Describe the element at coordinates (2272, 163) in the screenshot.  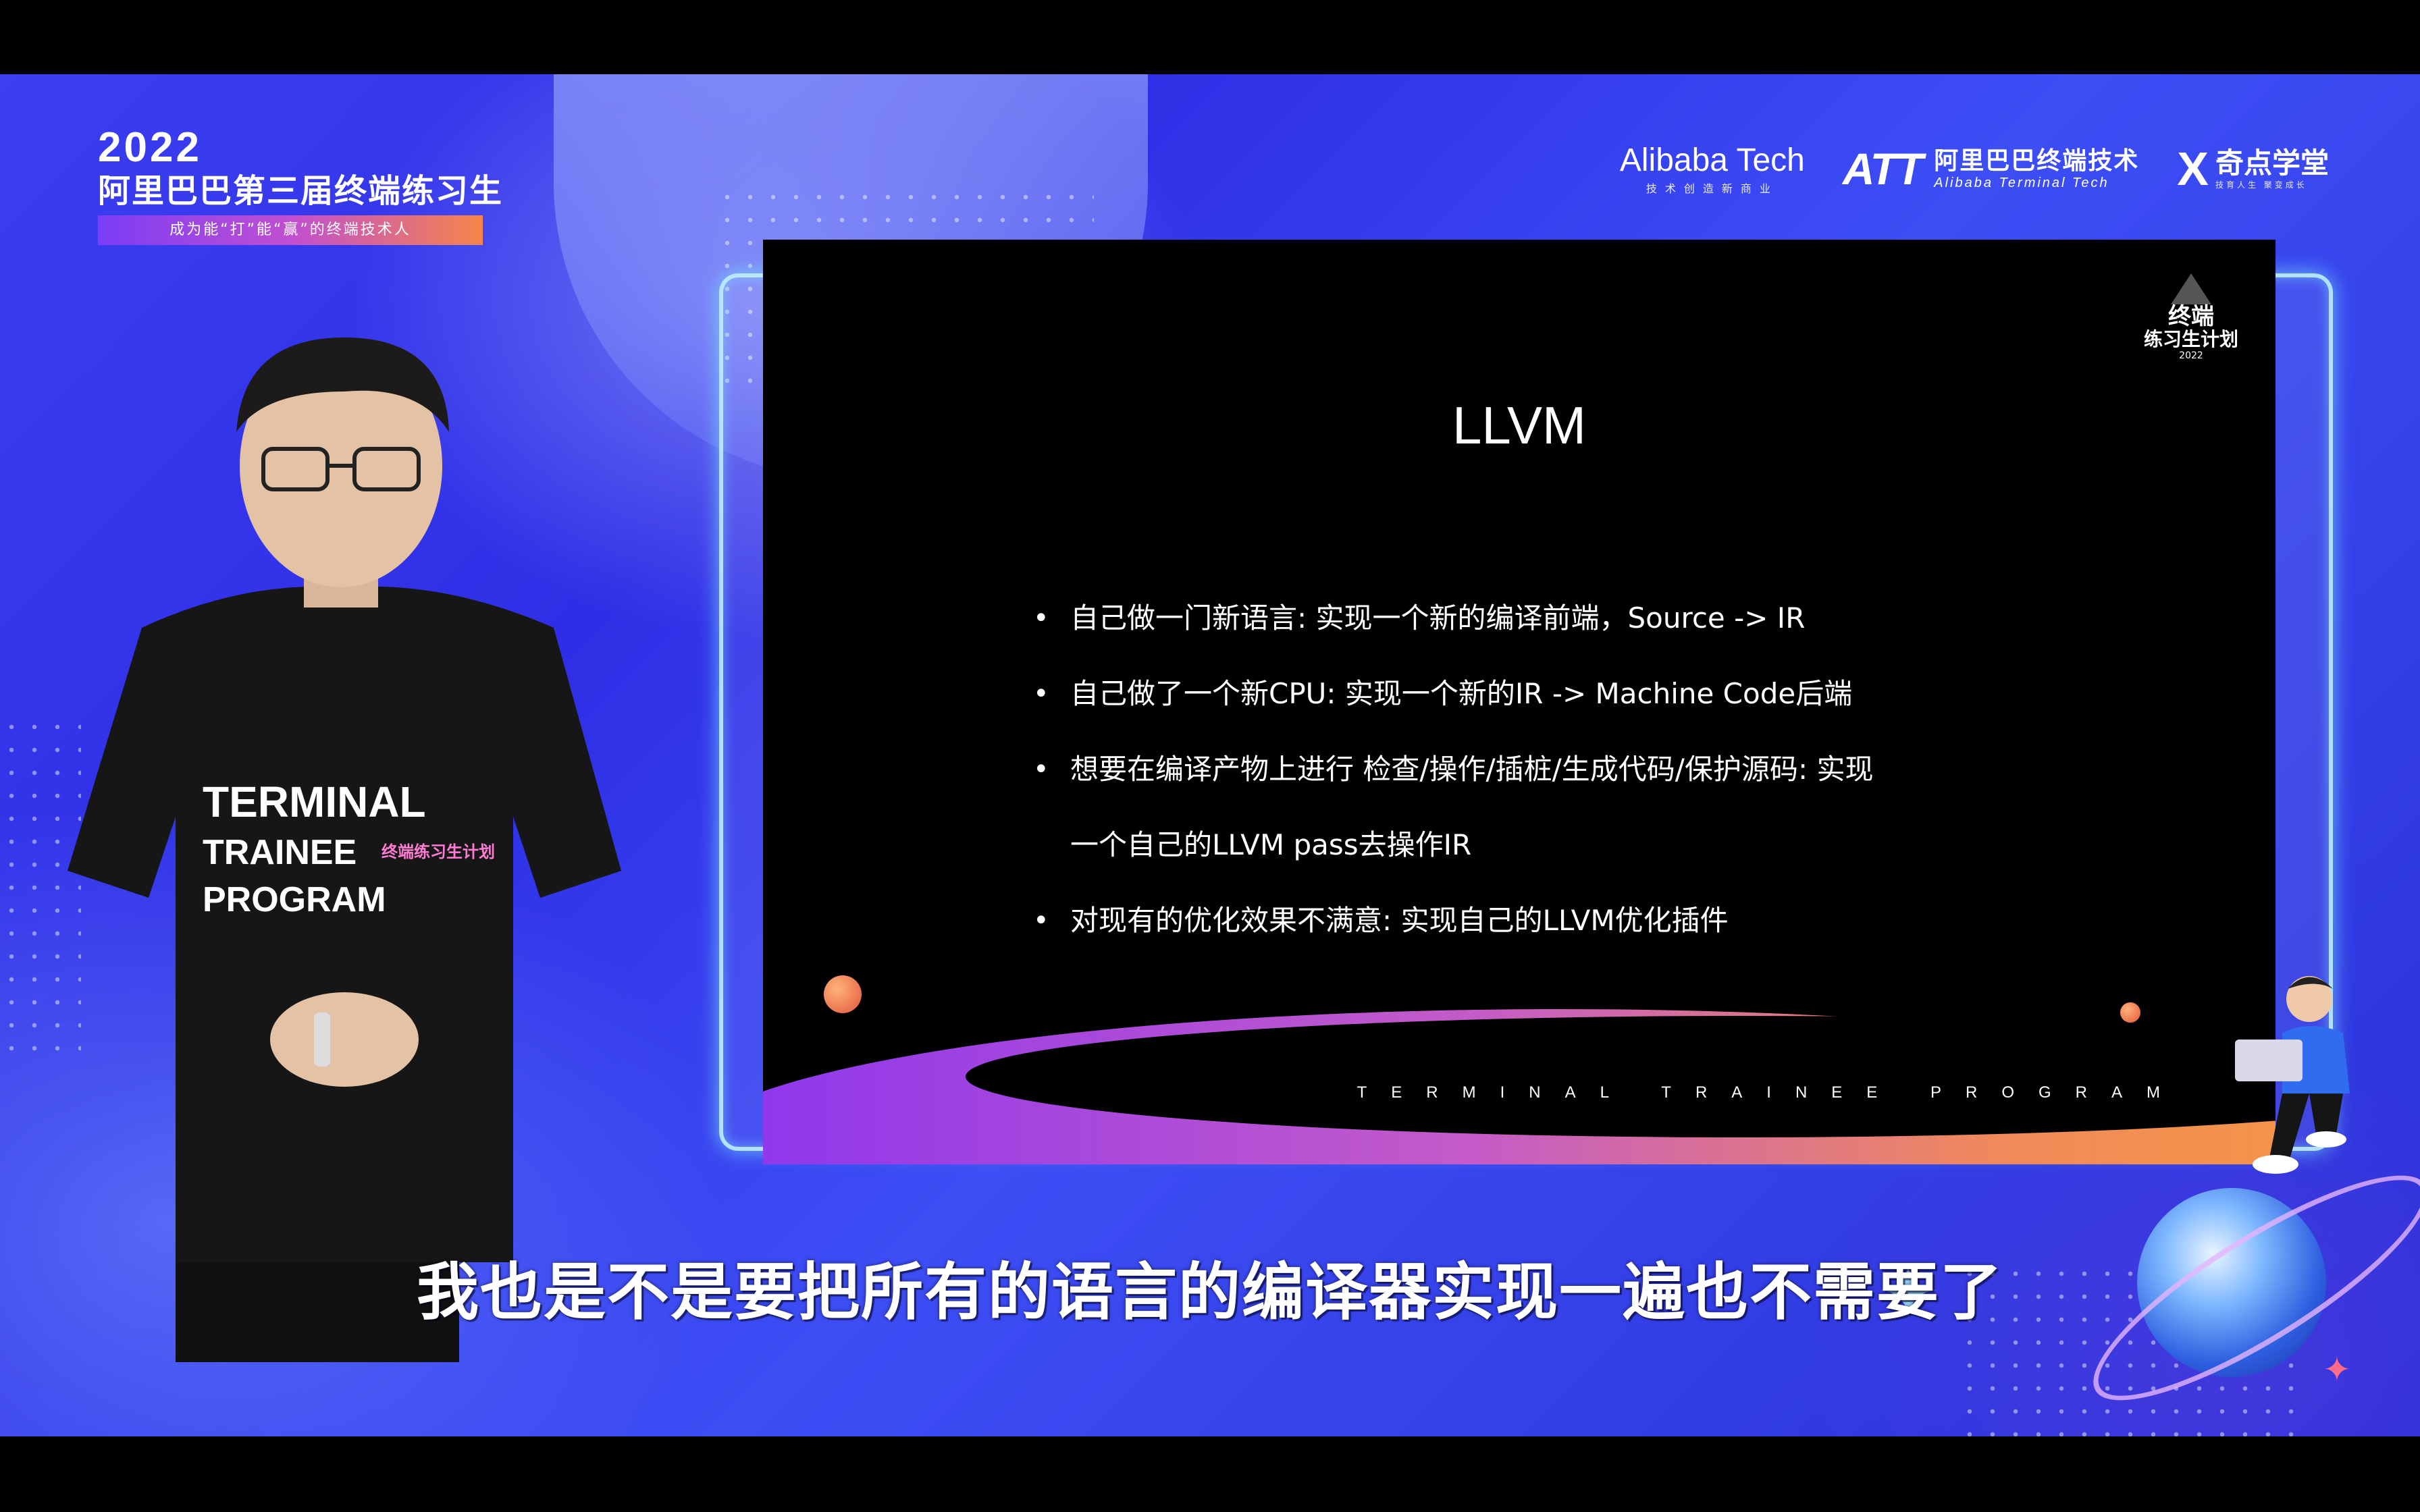
I see `qidian-name: 奇点学堂` at that location.